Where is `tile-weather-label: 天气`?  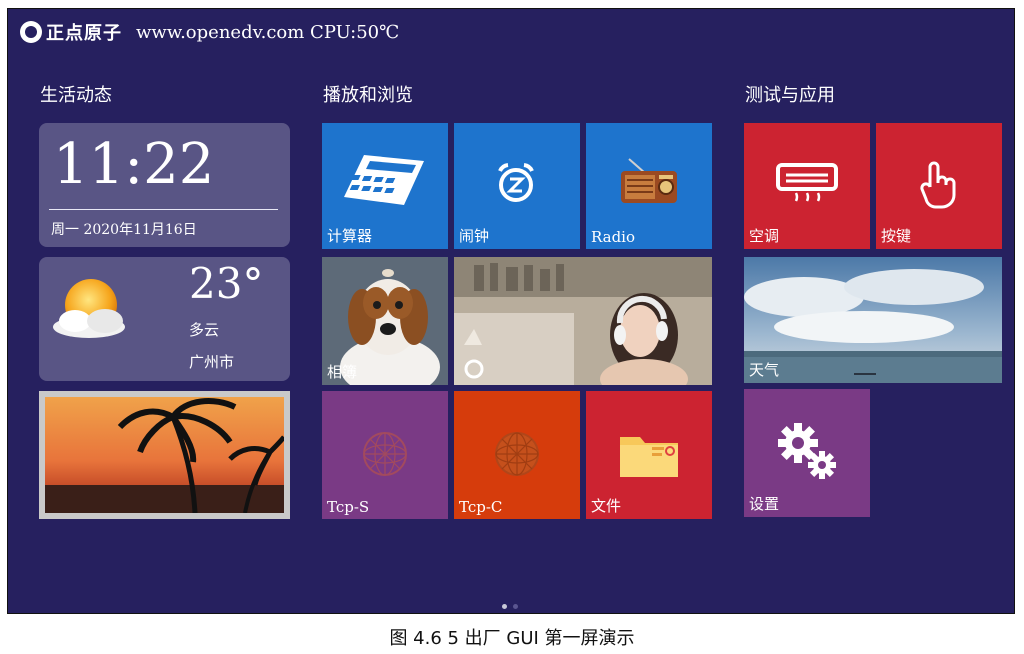
tile-weather-label: 天气 is located at coordinates (764, 370).